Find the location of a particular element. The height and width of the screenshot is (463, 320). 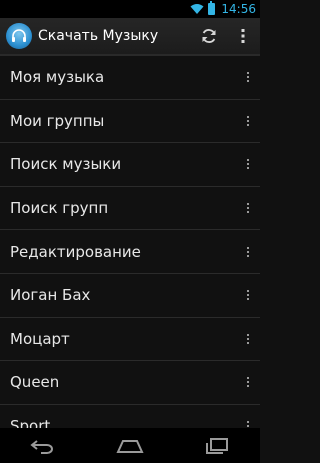

action-bar: Скачать Музыку is located at coordinates (130, 37).